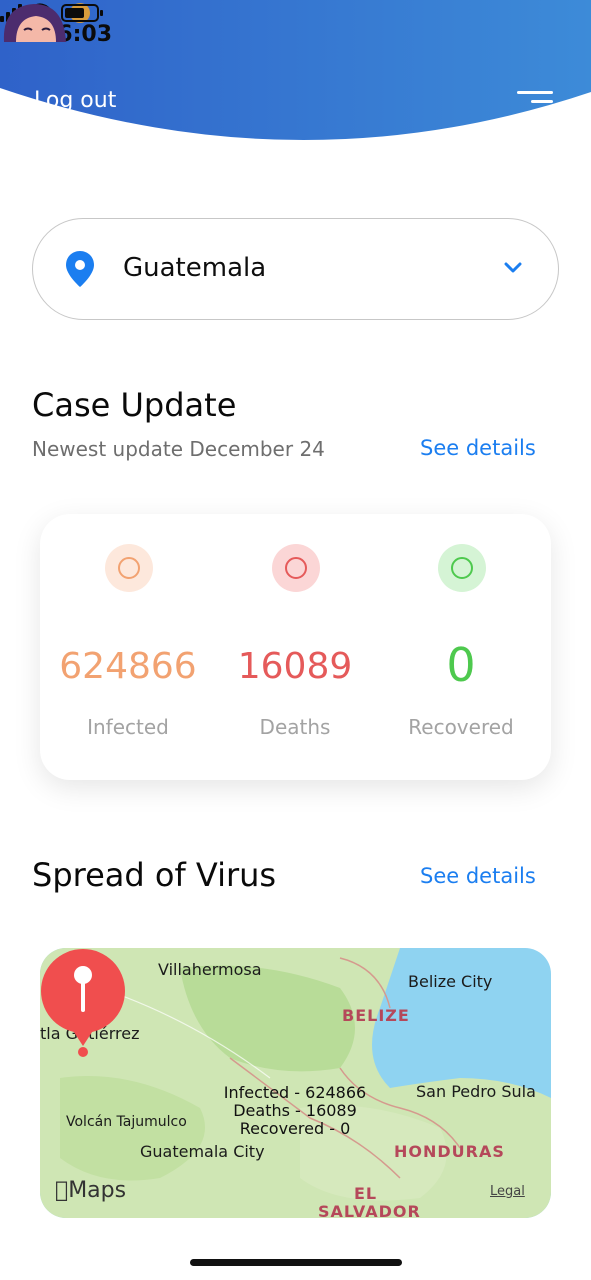  Describe the element at coordinates (80, 269) in the screenshot. I see `location-pin-icon` at that location.